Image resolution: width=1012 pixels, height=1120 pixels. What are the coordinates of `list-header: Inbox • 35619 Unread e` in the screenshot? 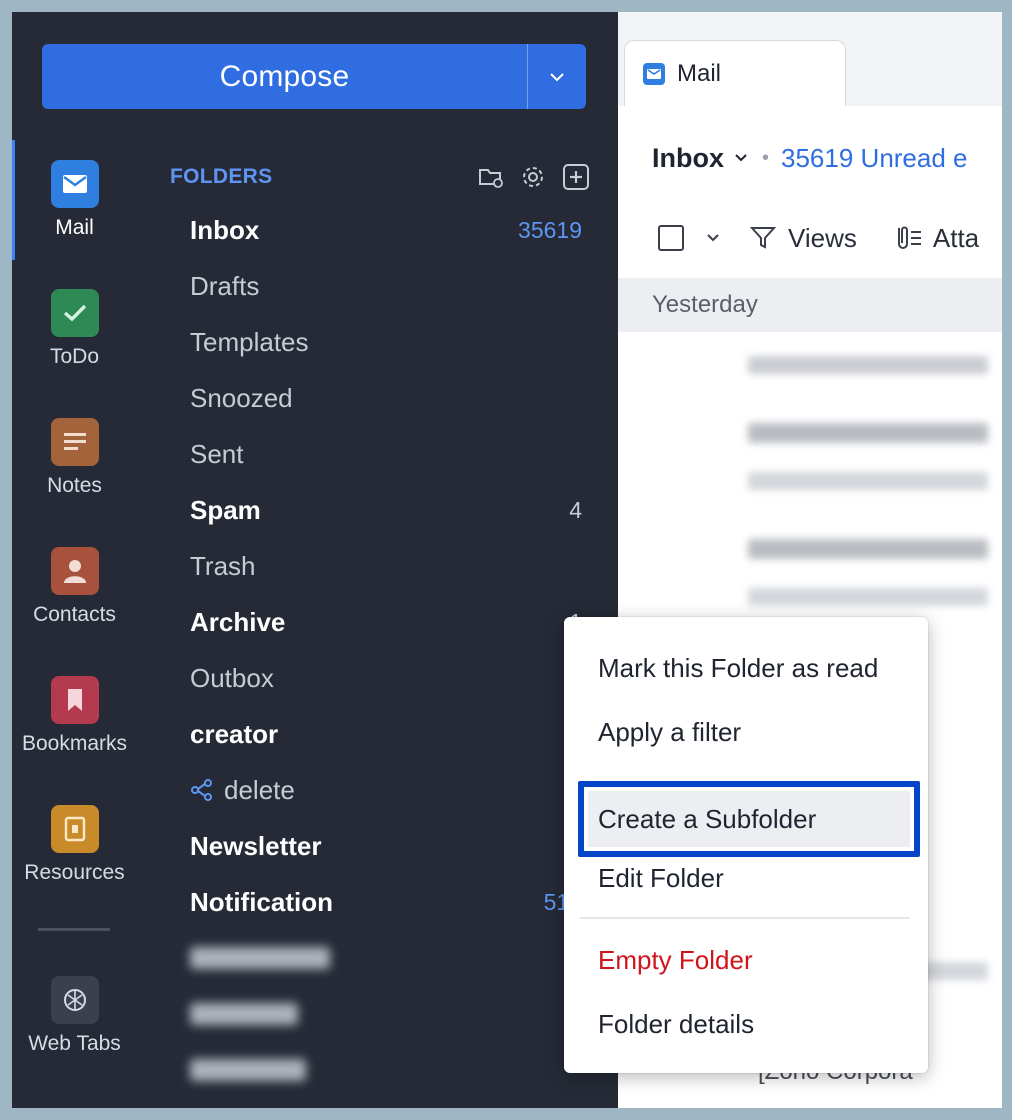 It's located at (810, 158).